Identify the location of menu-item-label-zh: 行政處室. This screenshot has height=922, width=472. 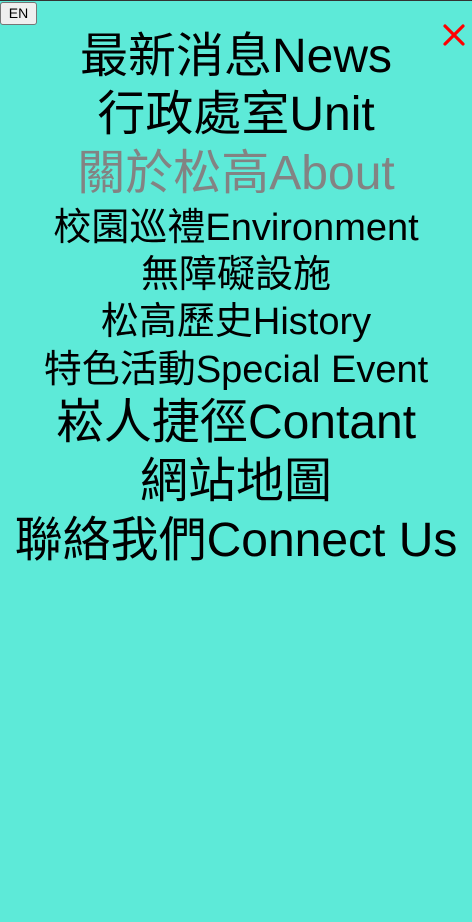
(193, 114).